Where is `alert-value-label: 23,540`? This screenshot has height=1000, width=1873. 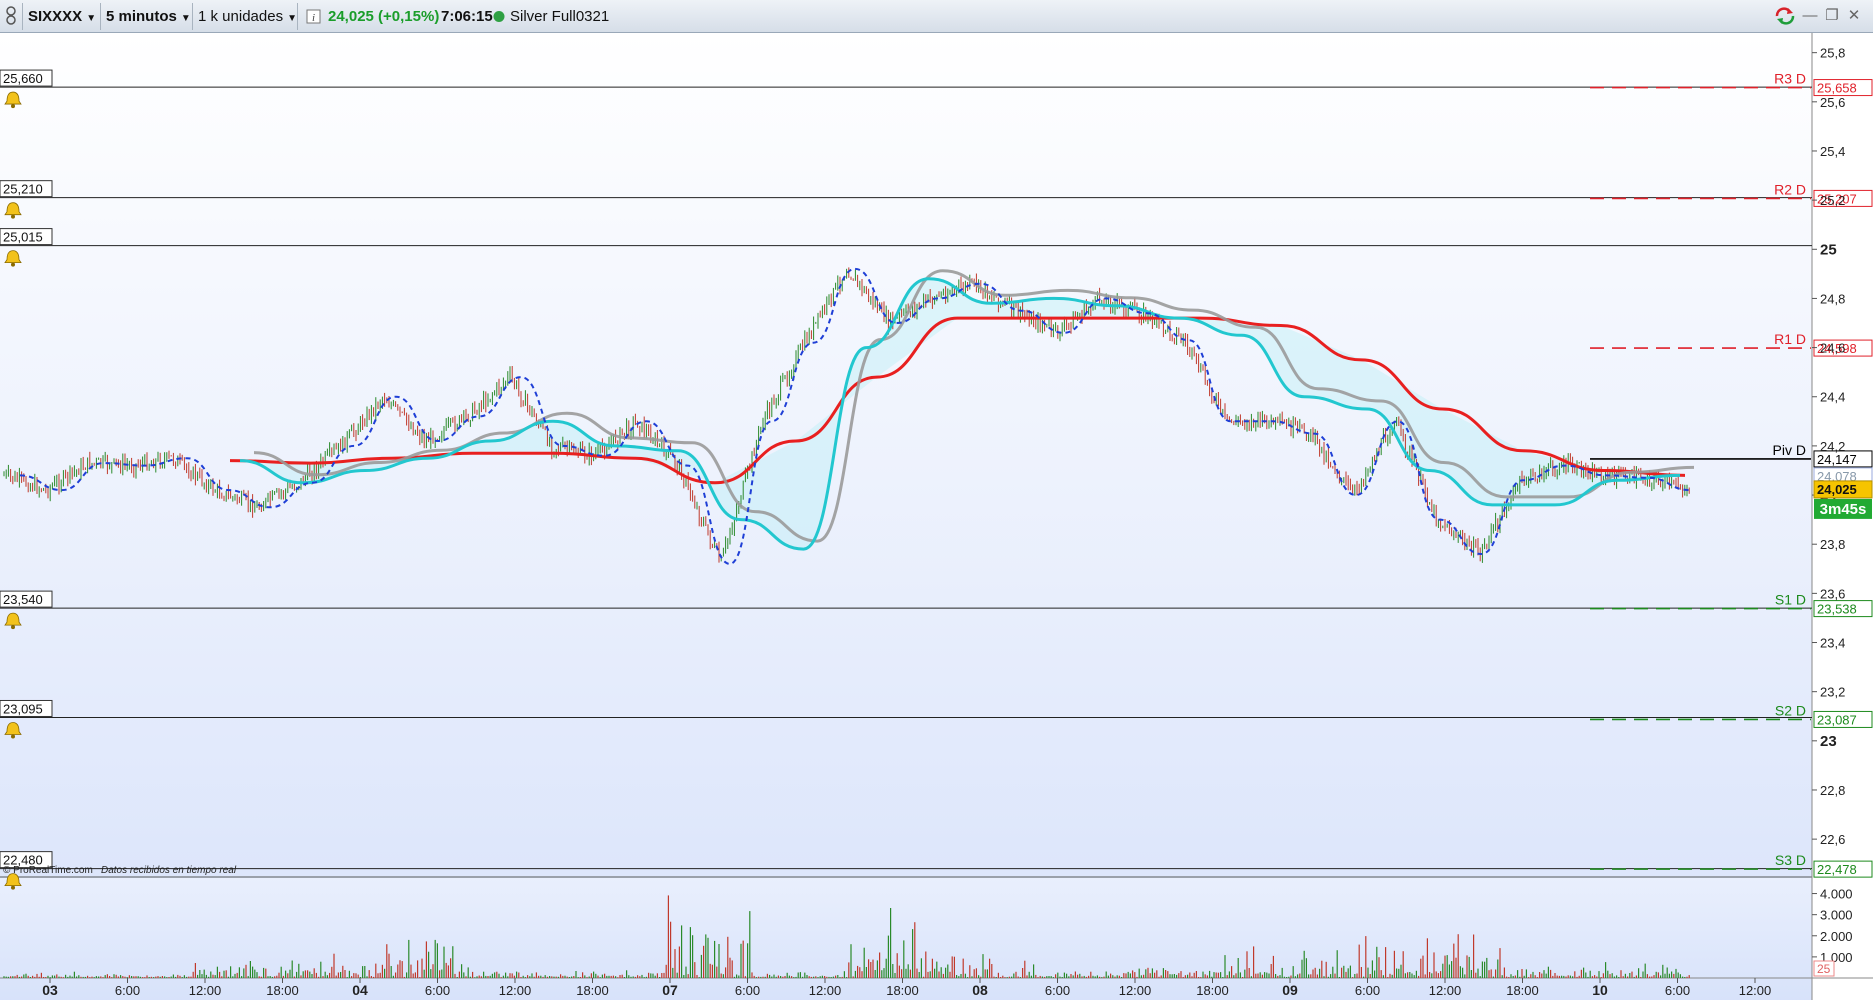 alert-value-label: 23,540 is located at coordinates (23, 599).